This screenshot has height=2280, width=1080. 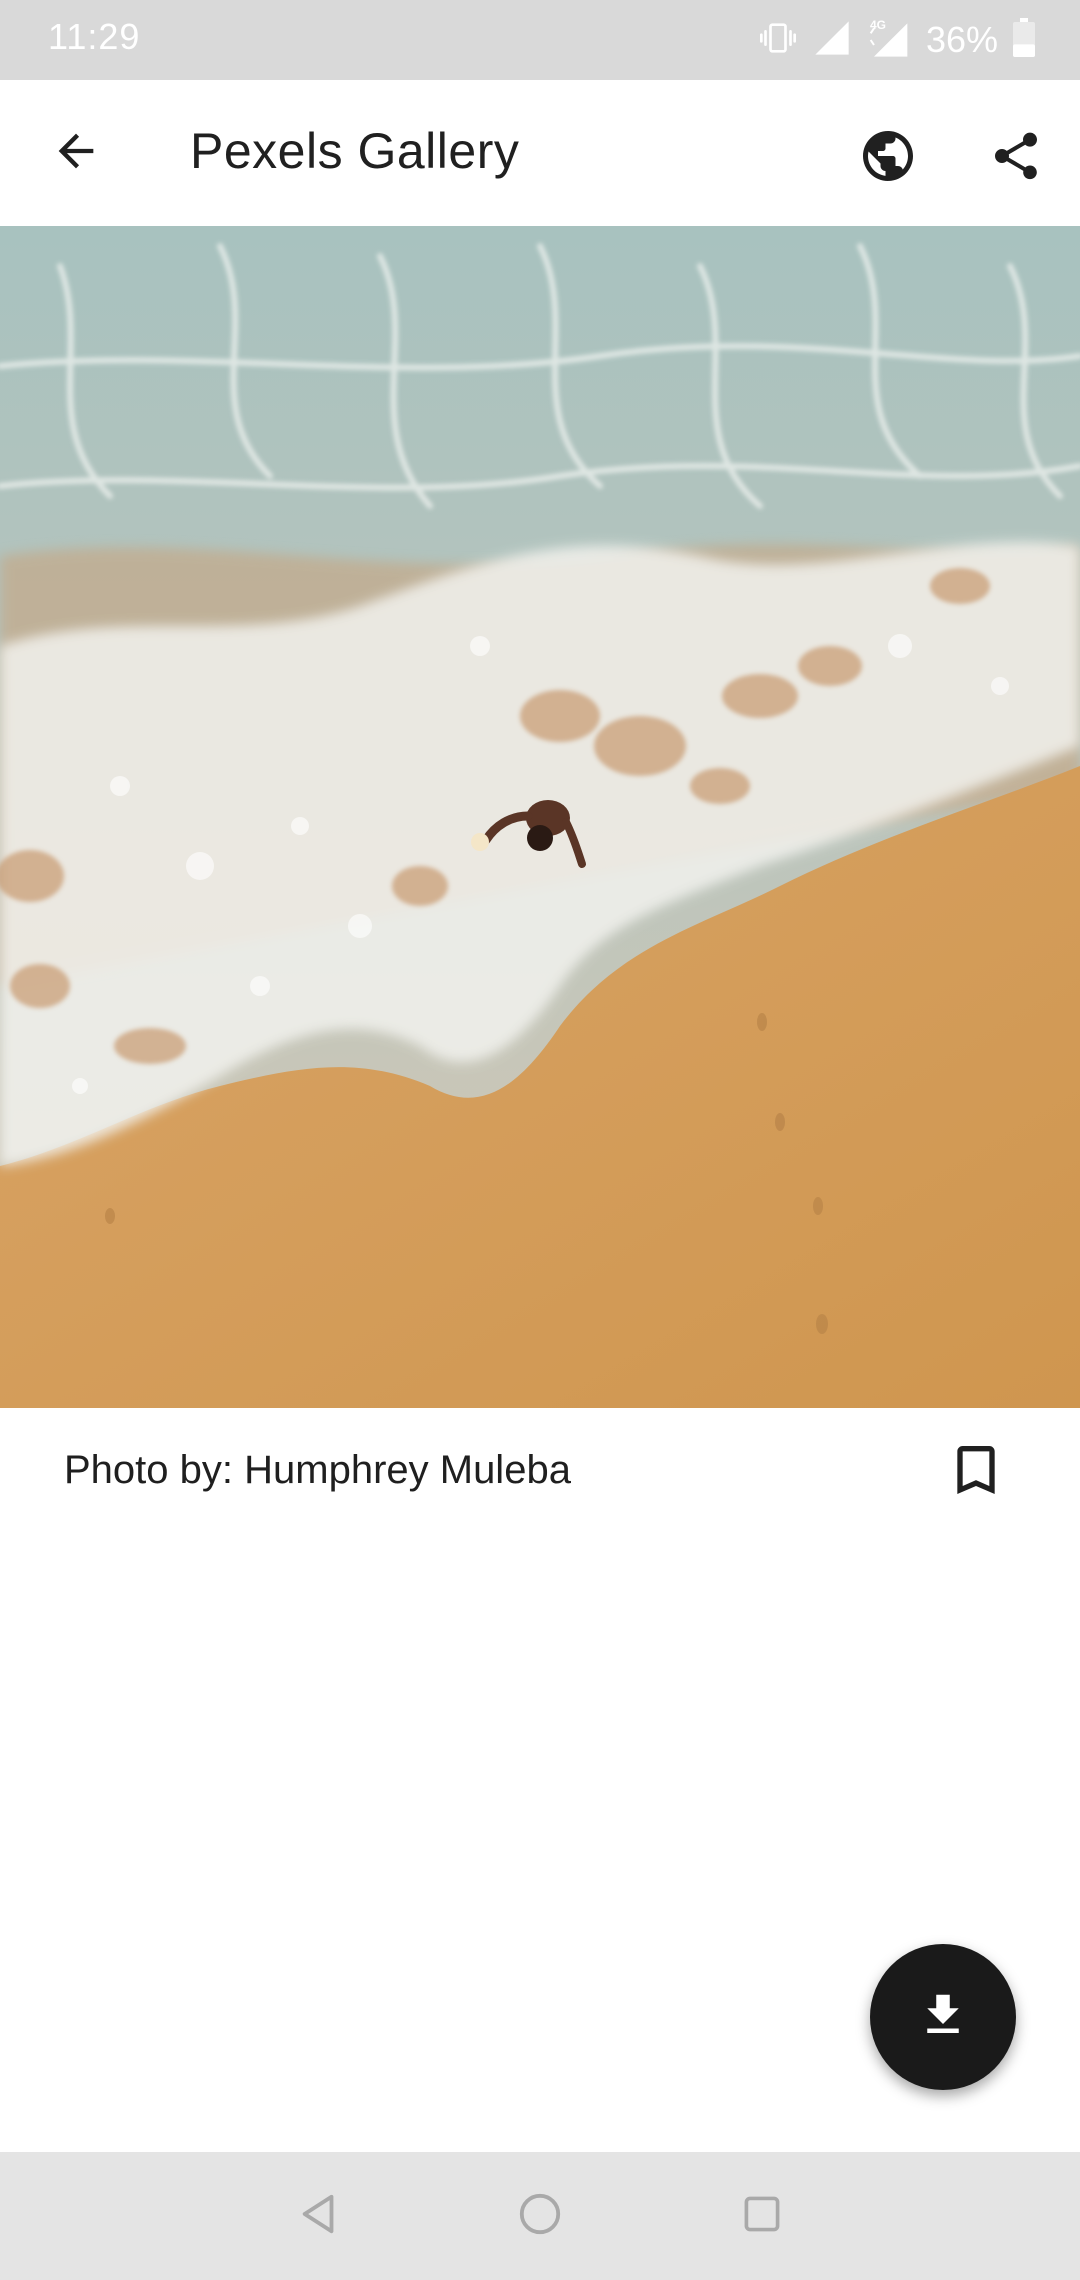 I want to click on share-button, so click(x=1016, y=158).